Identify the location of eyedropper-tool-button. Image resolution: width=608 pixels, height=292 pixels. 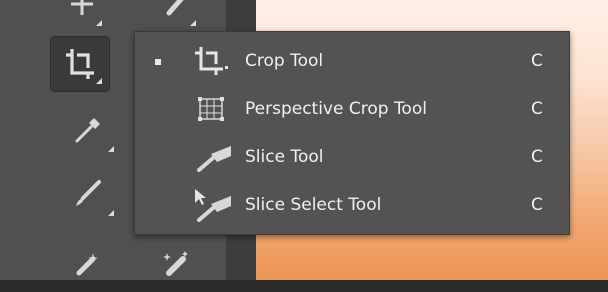
(88, 130).